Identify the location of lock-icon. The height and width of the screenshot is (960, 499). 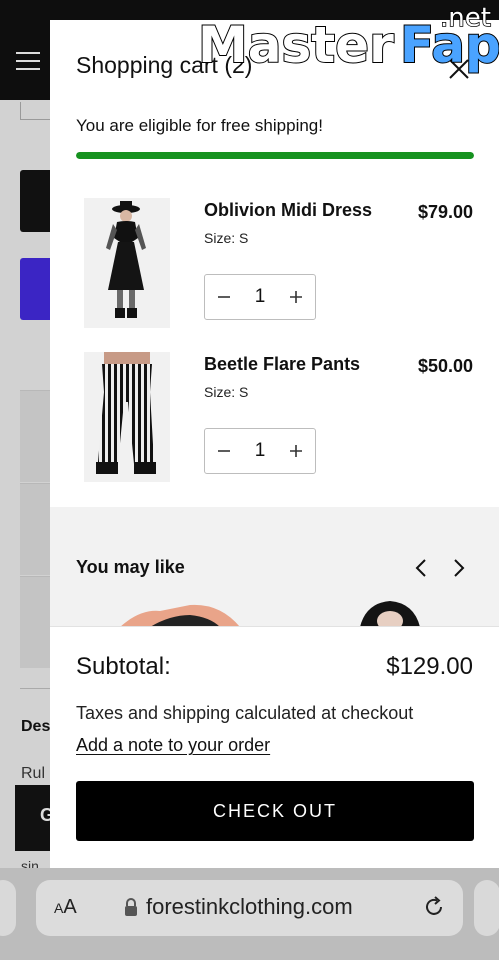
(131, 907).